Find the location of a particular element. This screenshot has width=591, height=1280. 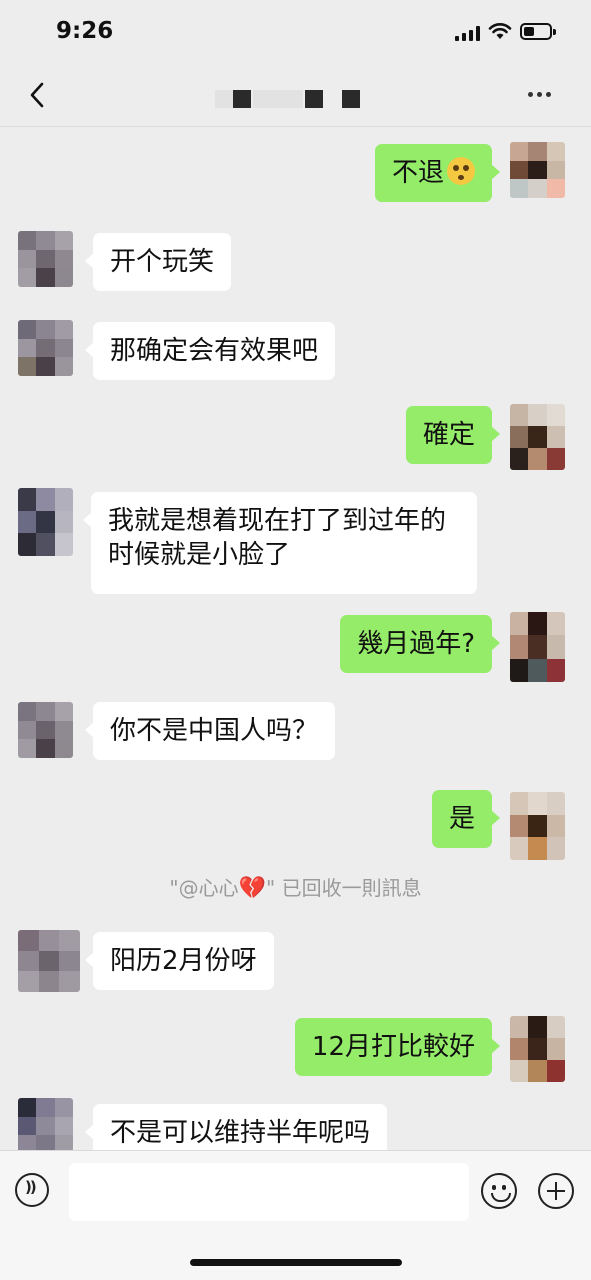

message-text: 你不是中国人吗？ is located at coordinates (214, 731).